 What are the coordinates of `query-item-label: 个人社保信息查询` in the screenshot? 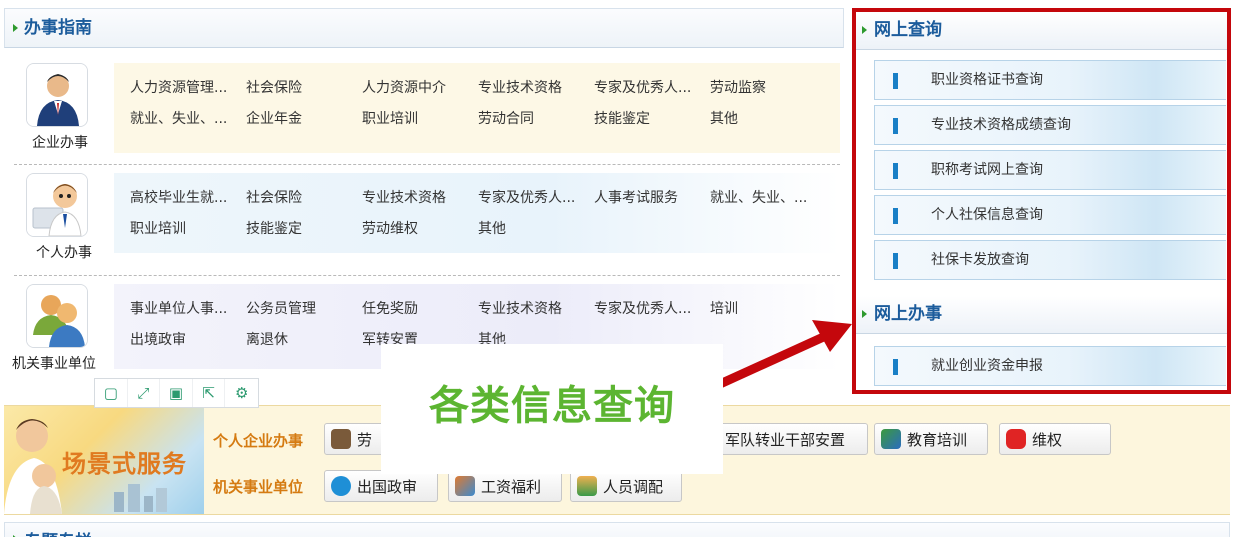 It's located at (987, 215).